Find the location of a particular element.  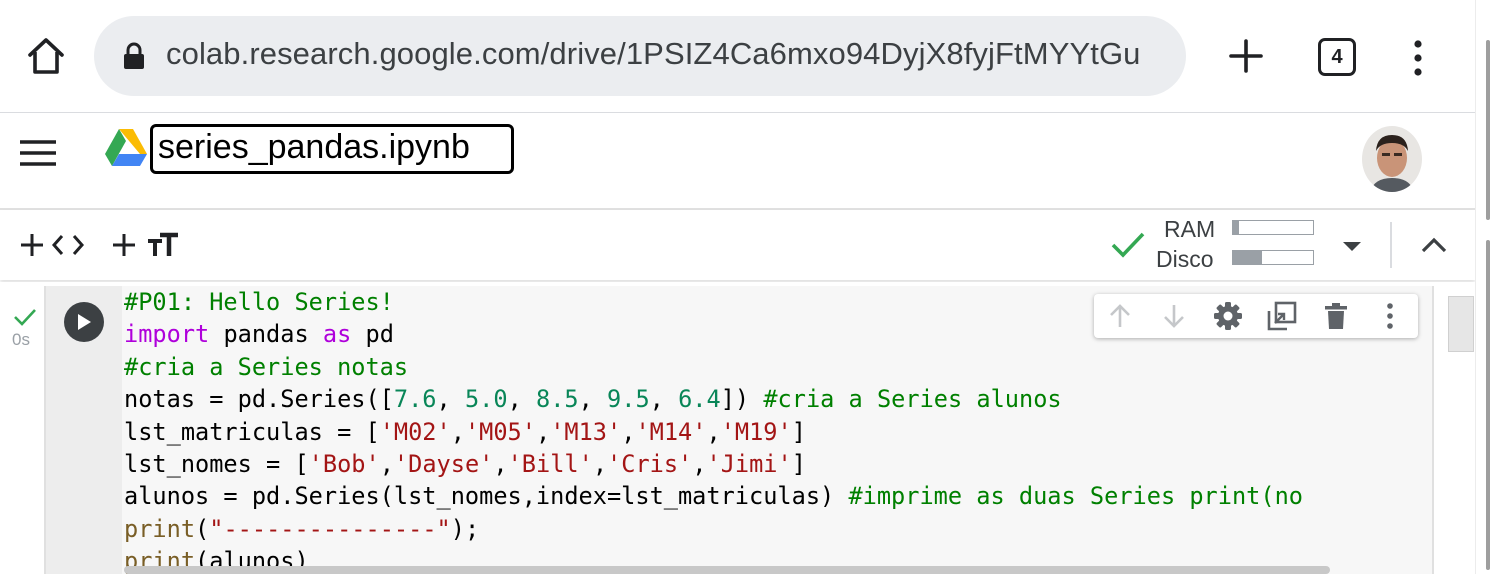

delete-cell-button is located at coordinates (1336, 316).